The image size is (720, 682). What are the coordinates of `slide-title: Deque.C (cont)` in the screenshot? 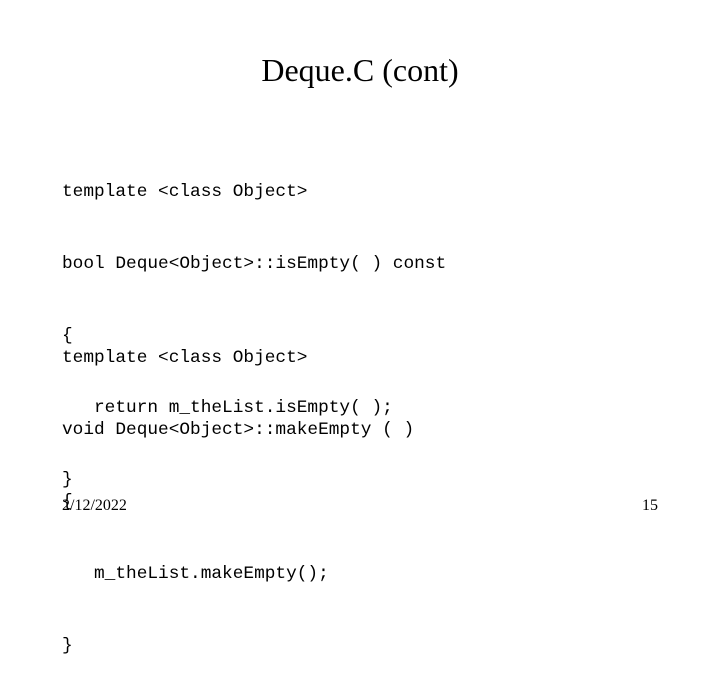 It's located at (360, 70).